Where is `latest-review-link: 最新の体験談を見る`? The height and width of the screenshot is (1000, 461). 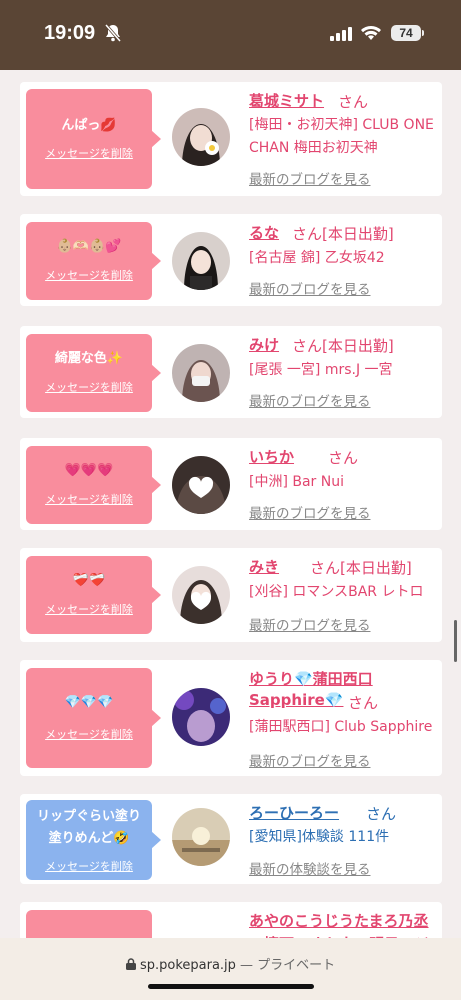
latest-review-link: 最新の体験談を見る is located at coordinates (310, 868).